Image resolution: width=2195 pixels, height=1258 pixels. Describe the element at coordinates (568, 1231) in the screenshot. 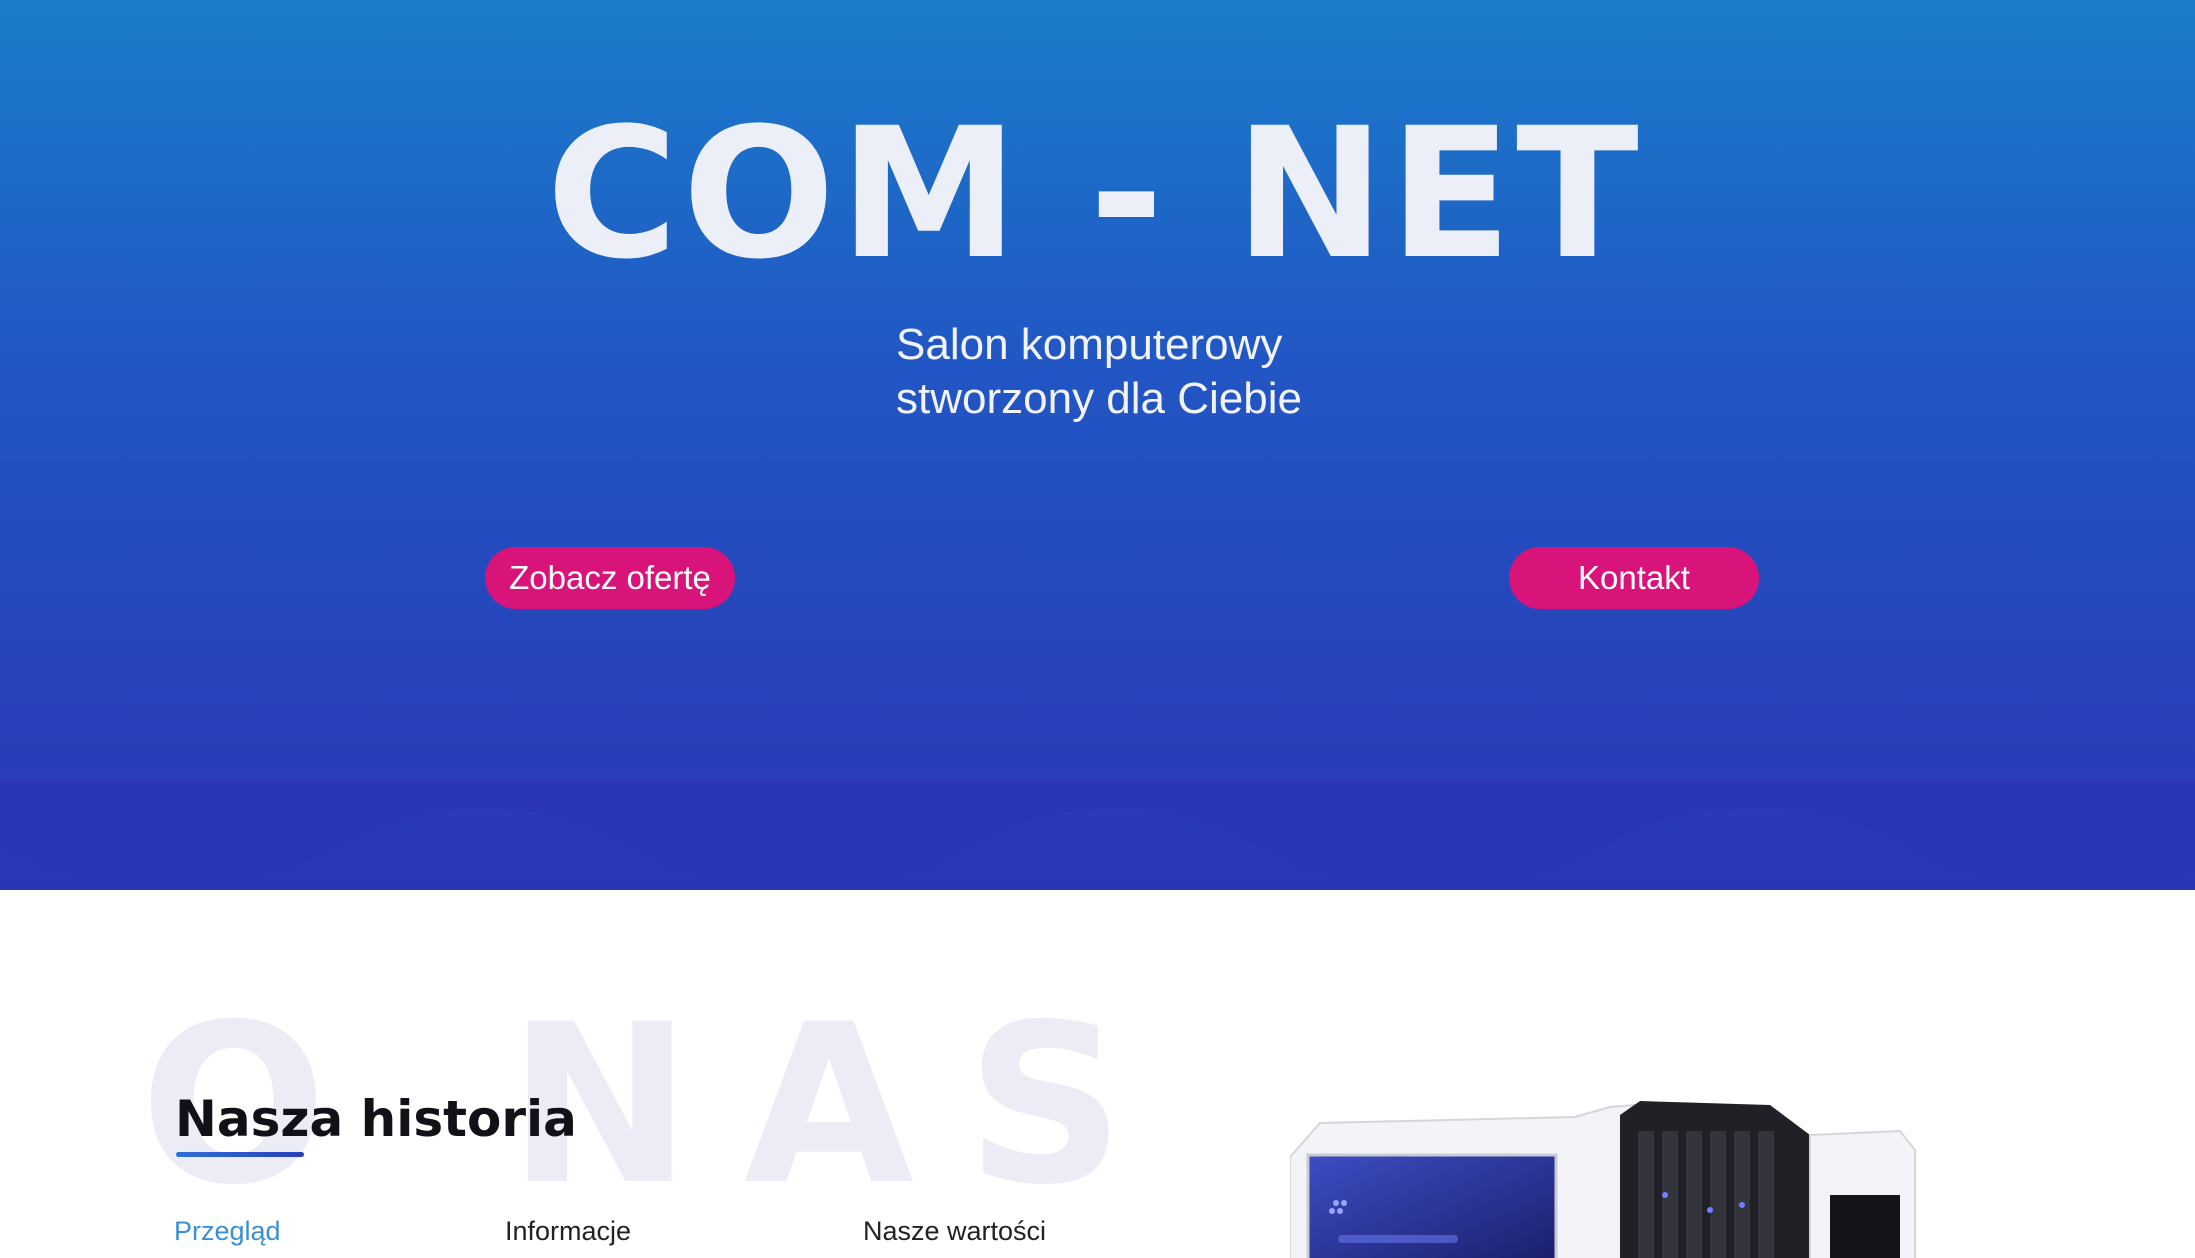

I see `tab-information: Informacje` at that location.